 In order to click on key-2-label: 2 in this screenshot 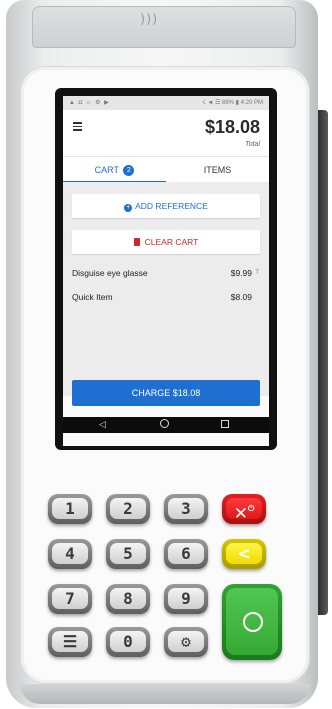, I will do `click(128, 508)`.